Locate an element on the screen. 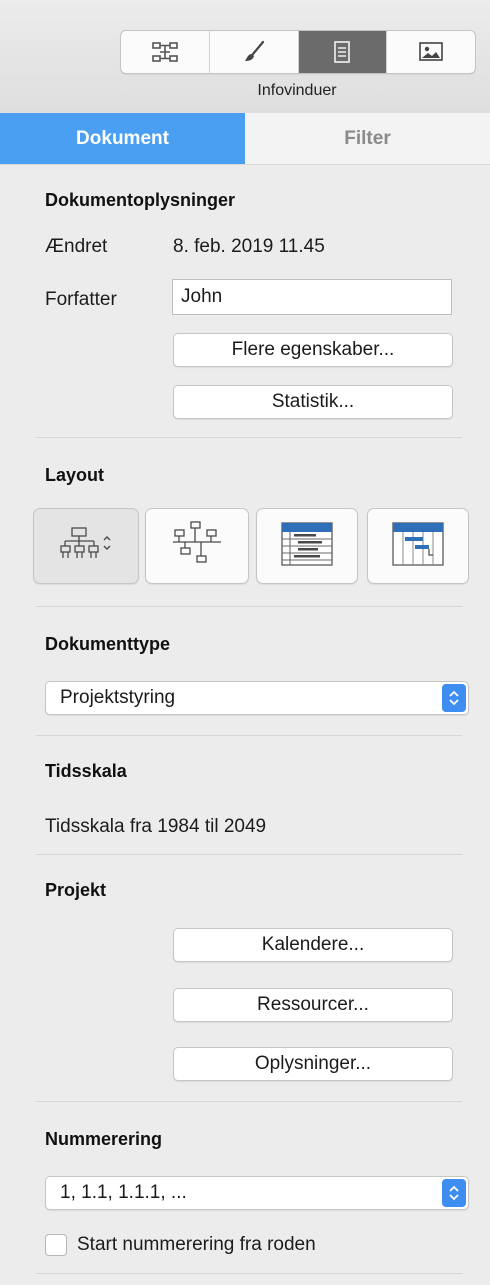 This screenshot has width=490, height=1285. inspector-segmented-control is located at coordinates (298, 52).